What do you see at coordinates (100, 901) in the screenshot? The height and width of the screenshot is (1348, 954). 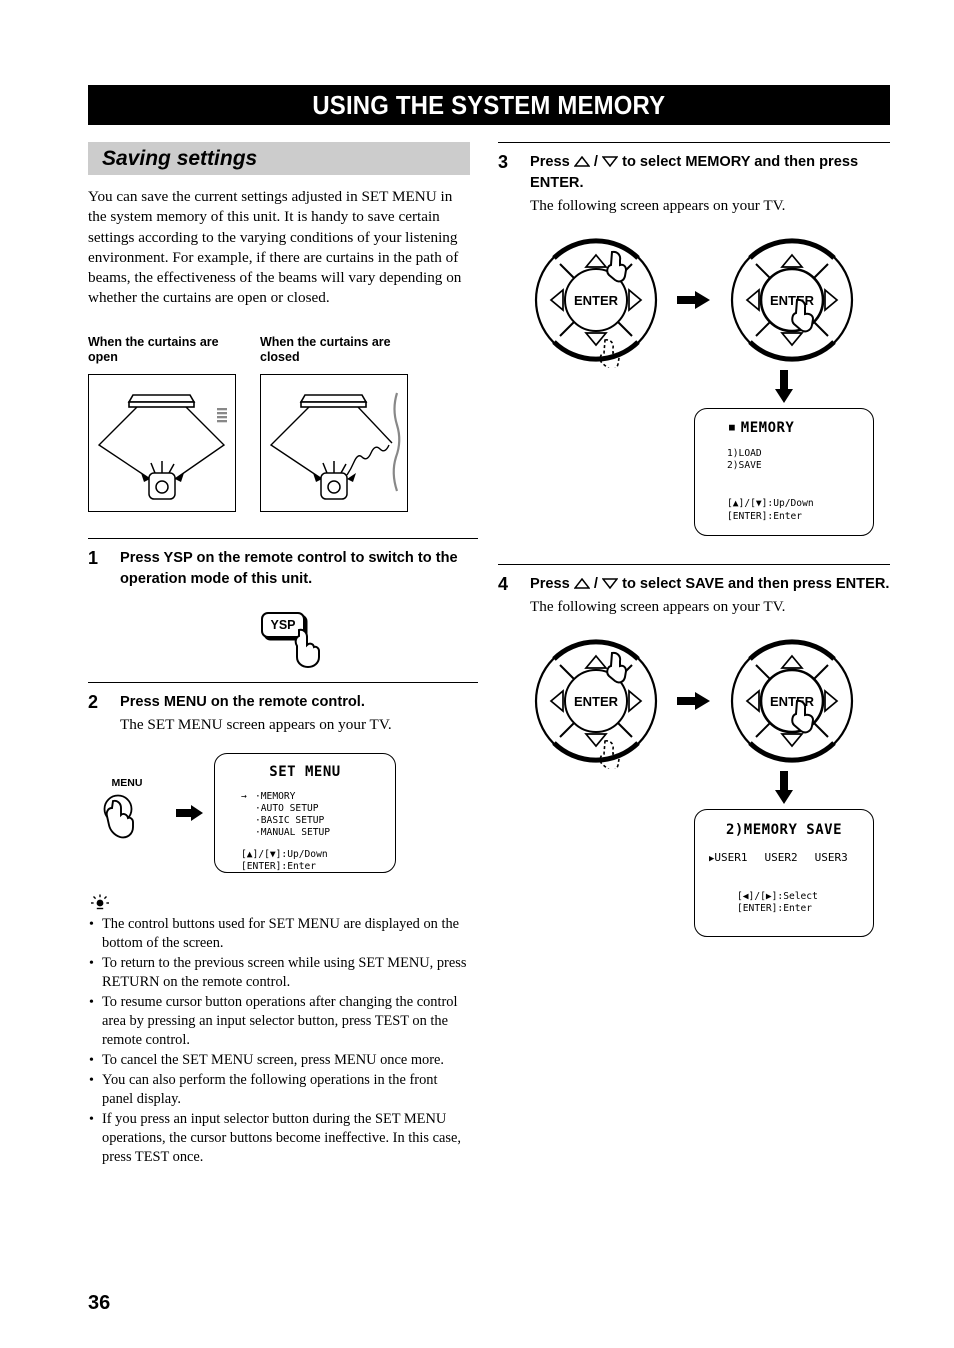 I see `tip-bulb-icon` at bounding box center [100, 901].